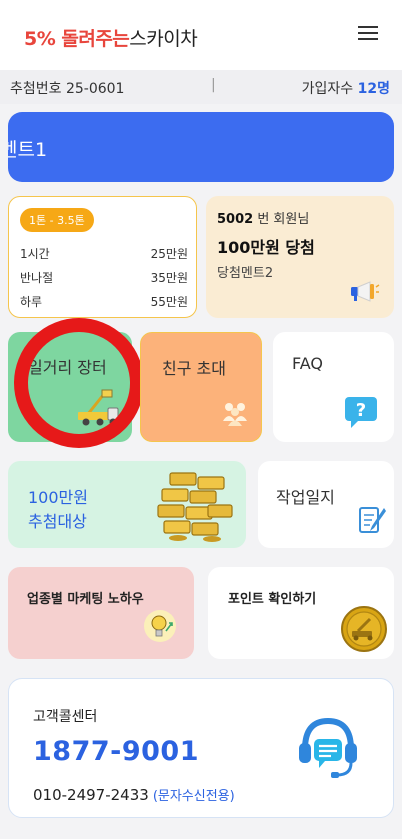 Image resolution: width=402 pixels, height=839 pixels. I want to click on member-count-label: 가입자수, so click(327, 89).